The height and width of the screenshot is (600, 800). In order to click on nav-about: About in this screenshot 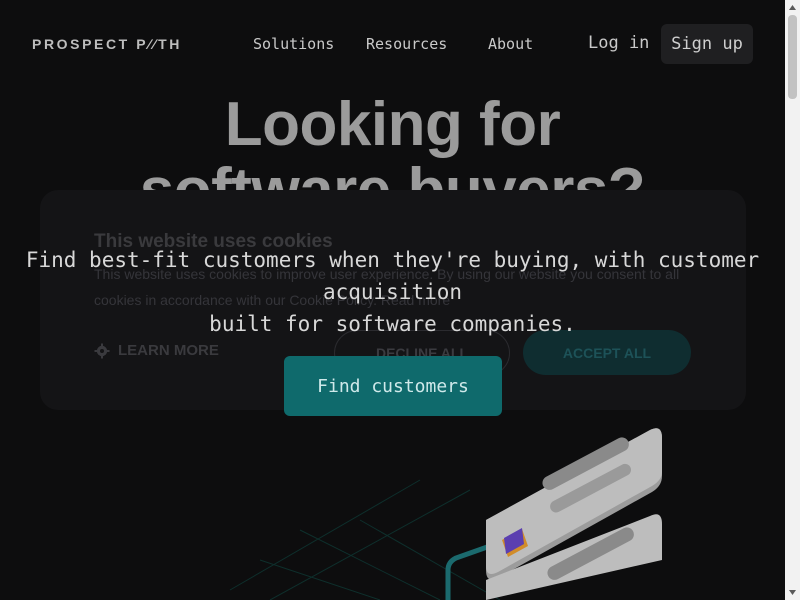, I will do `click(510, 44)`.